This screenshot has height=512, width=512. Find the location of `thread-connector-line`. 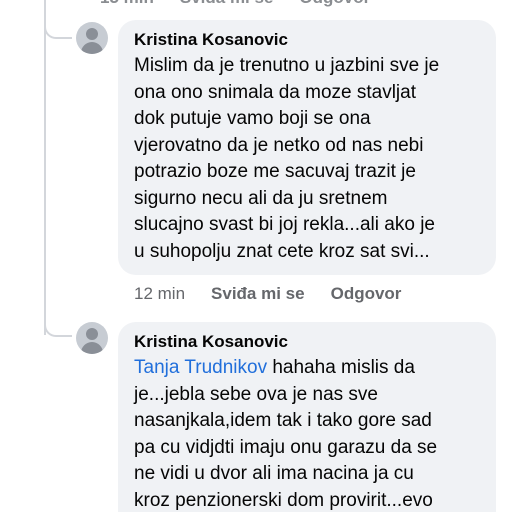

thread-connector-line is located at coordinates (45, 167).